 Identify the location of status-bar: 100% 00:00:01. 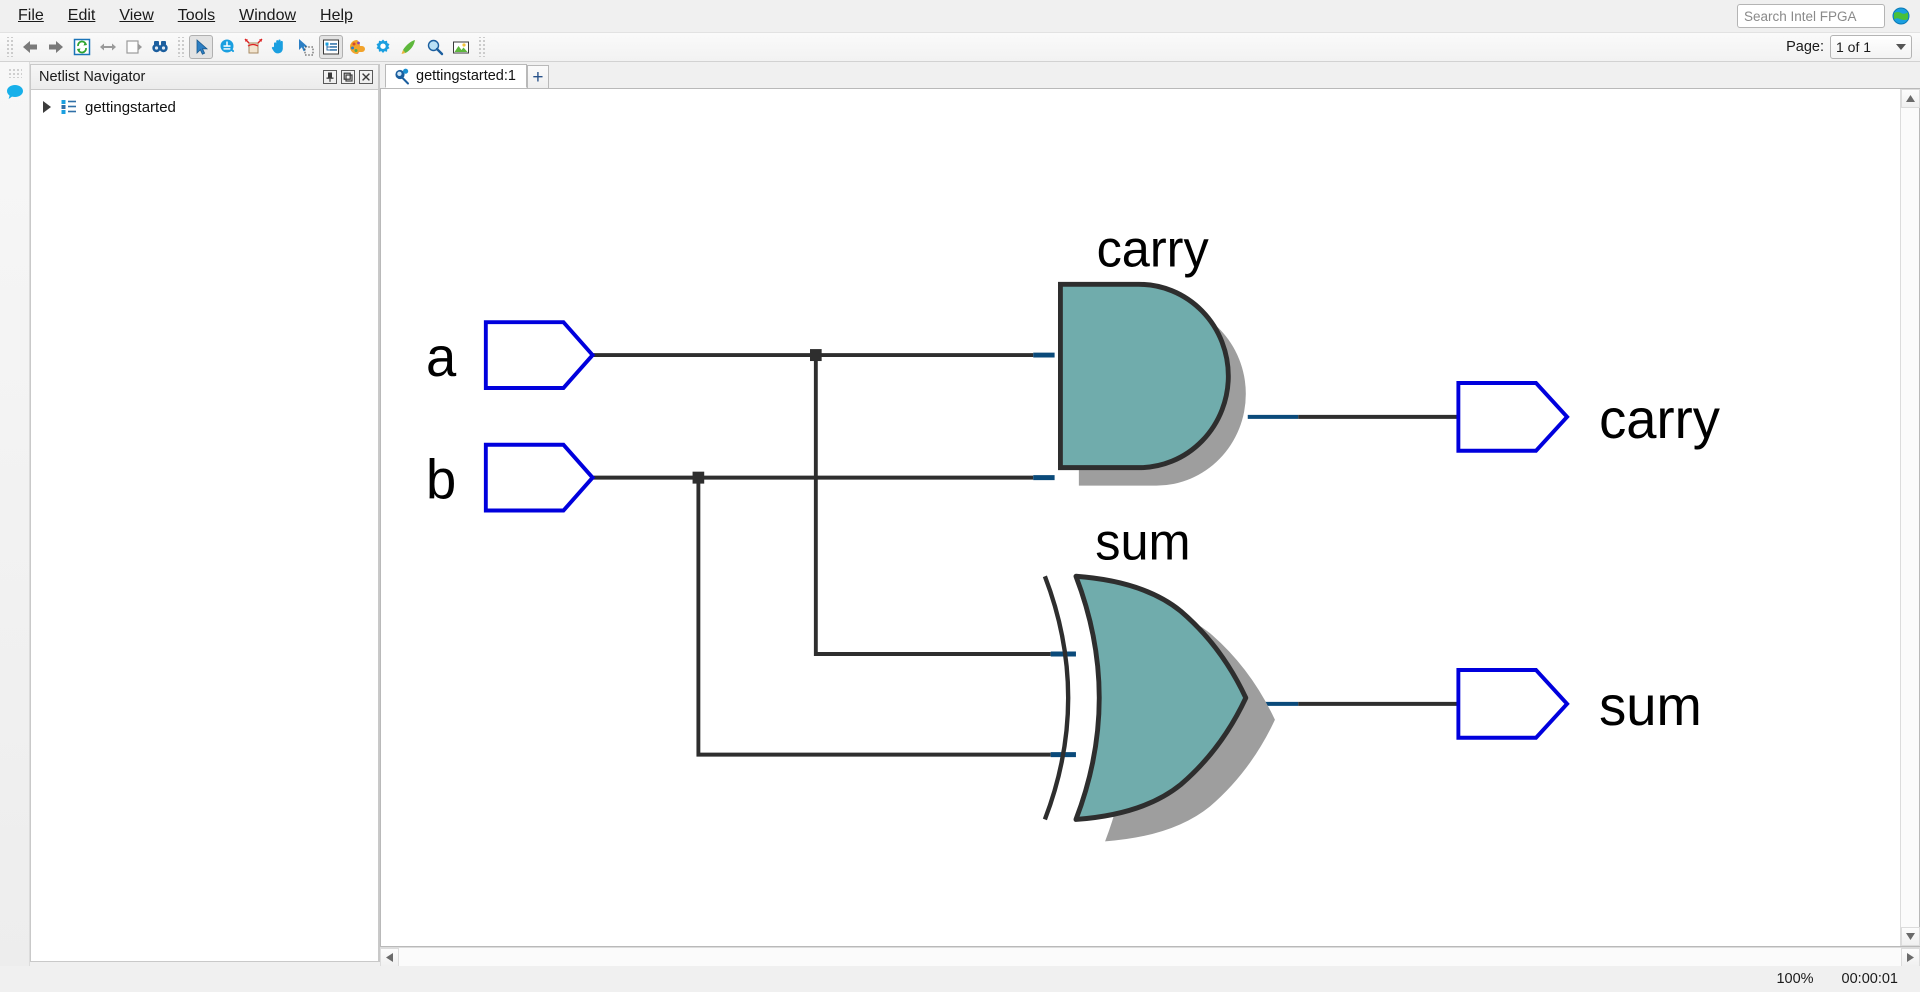
(960, 979).